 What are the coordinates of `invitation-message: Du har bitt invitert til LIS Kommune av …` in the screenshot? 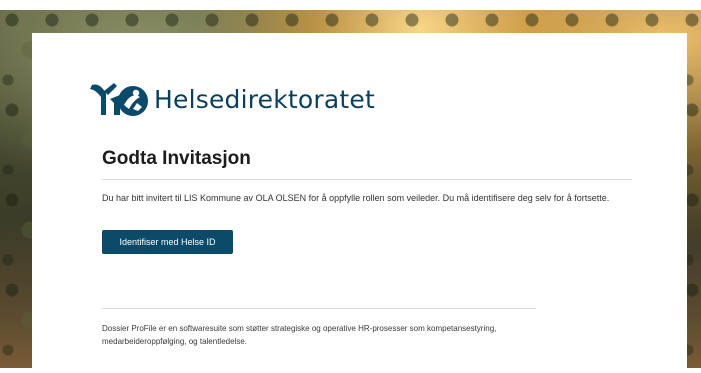 It's located at (356, 198).